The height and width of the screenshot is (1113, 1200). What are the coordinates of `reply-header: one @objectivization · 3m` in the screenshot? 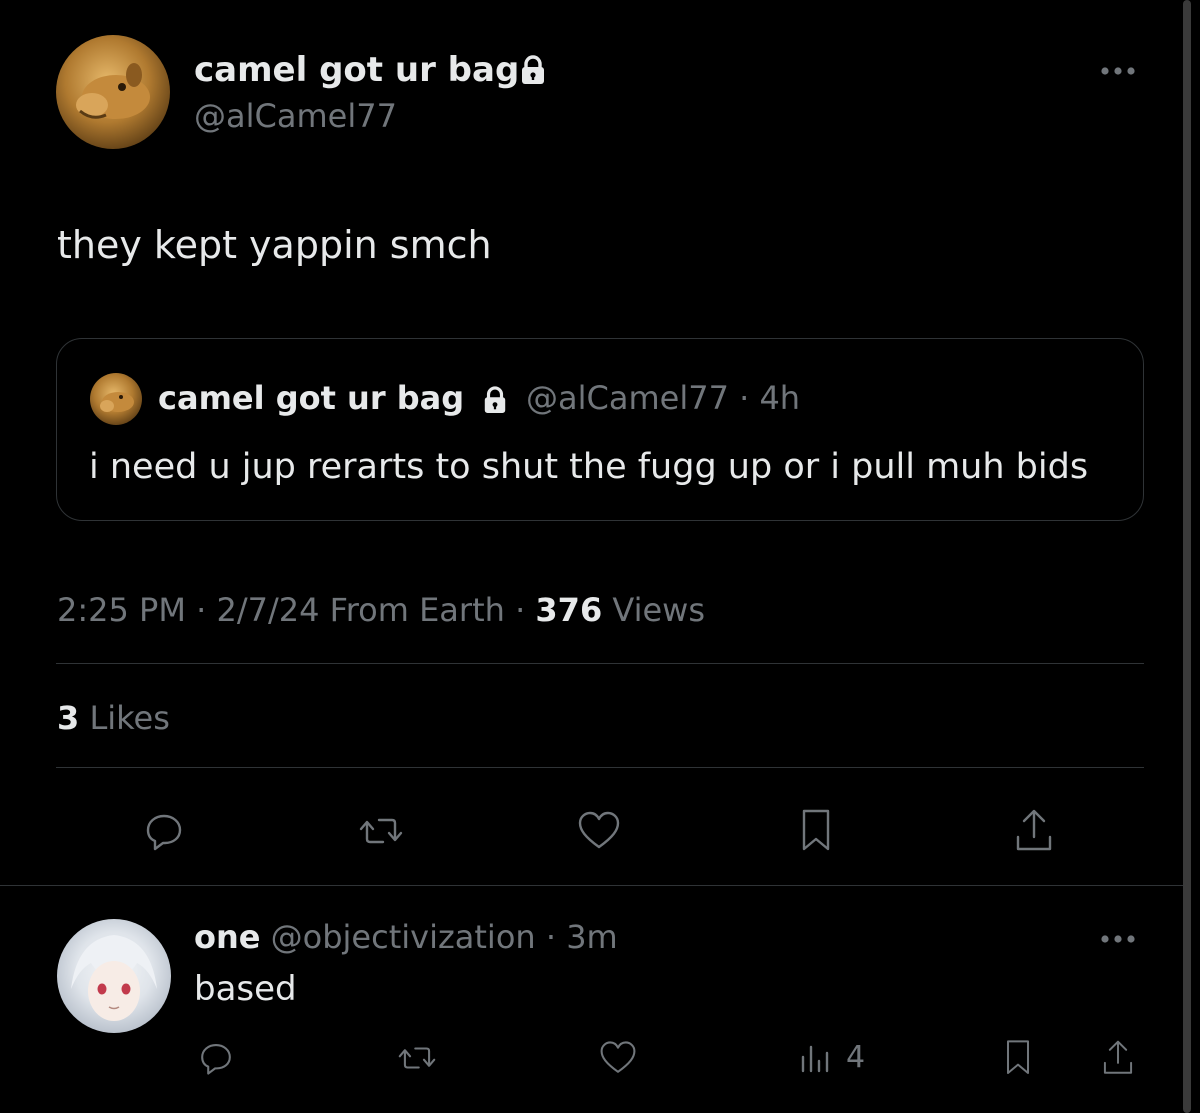 It's located at (406, 937).